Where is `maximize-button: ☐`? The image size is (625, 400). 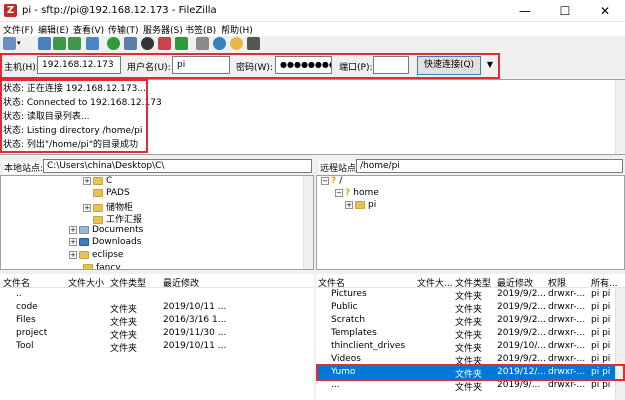
maximize-button: ☐ is located at coordinates (565, 11).